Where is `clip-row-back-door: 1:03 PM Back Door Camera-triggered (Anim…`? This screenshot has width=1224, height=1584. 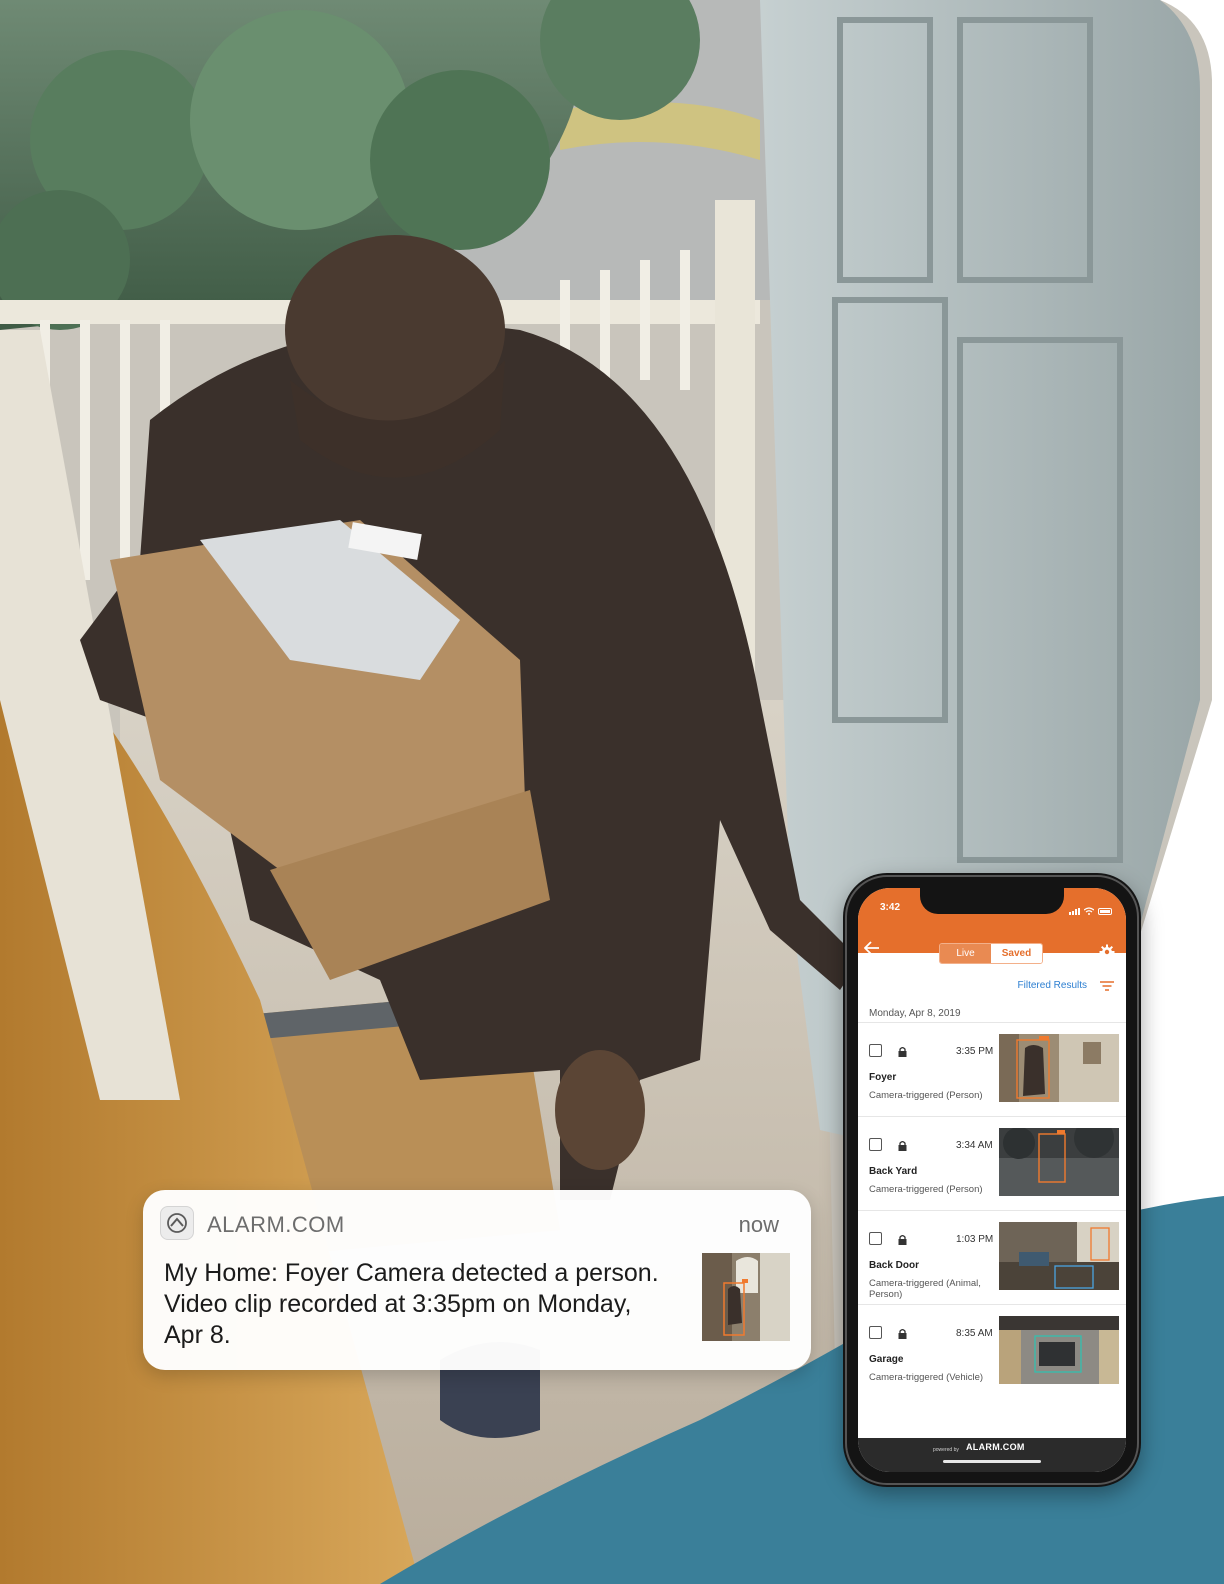 clip-row-back-door: 1:03 PM Back Door Camera-triggered (Anim… is located at coordinates (992, 1268).